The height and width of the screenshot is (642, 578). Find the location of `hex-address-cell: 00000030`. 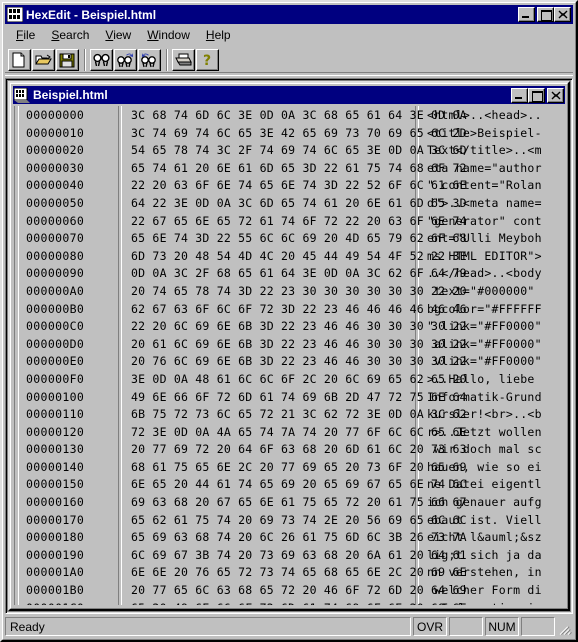

hex-address-cell: 00000030 is located at coordinates (55, 167).